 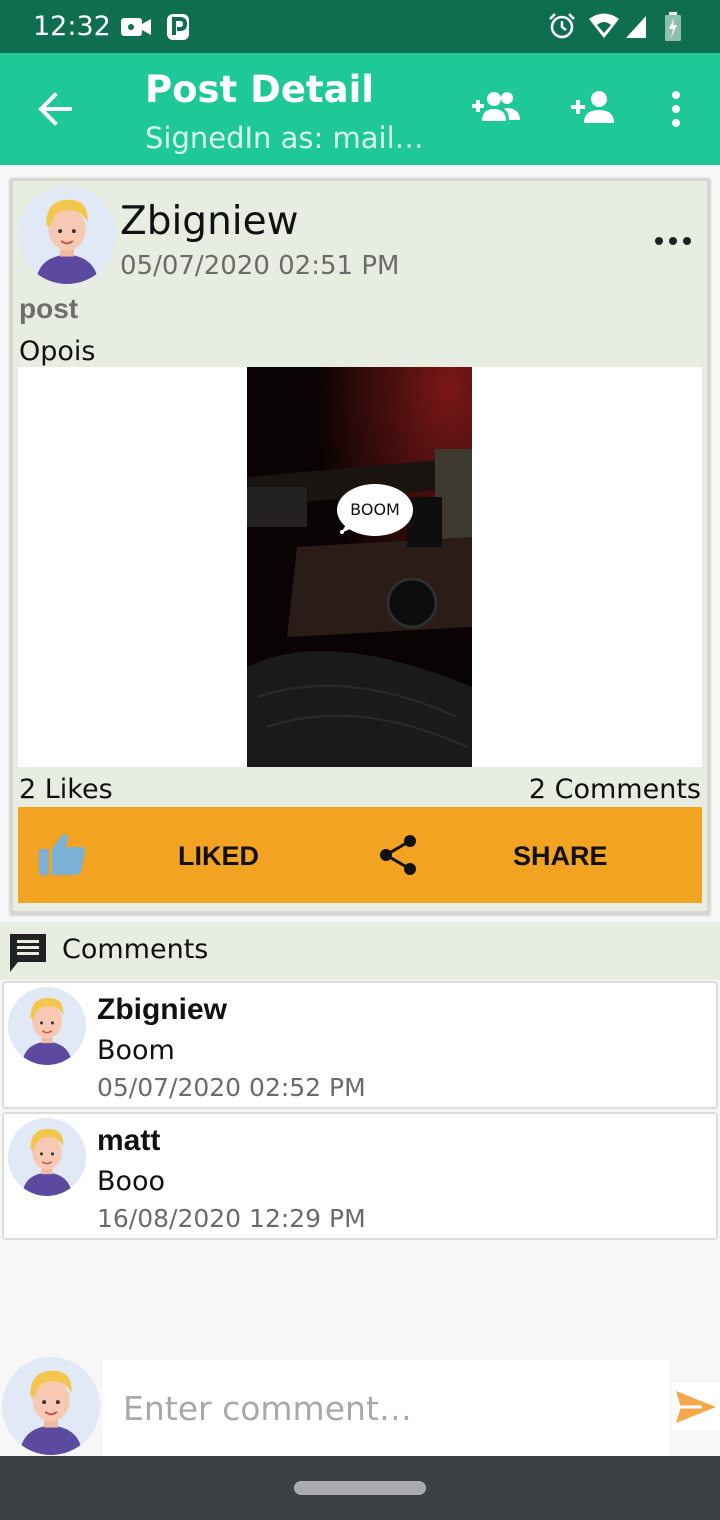 What do you see at coordinates (209, 221) in the screenshot?
I see `post-author-name: Zbigniew` at bounding box center [209, 221].